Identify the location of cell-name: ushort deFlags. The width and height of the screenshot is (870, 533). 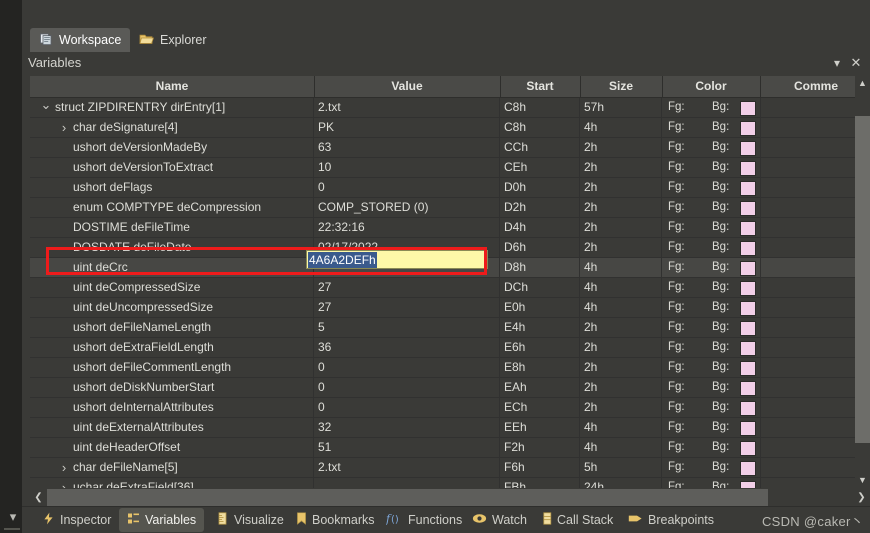
(172, 187).